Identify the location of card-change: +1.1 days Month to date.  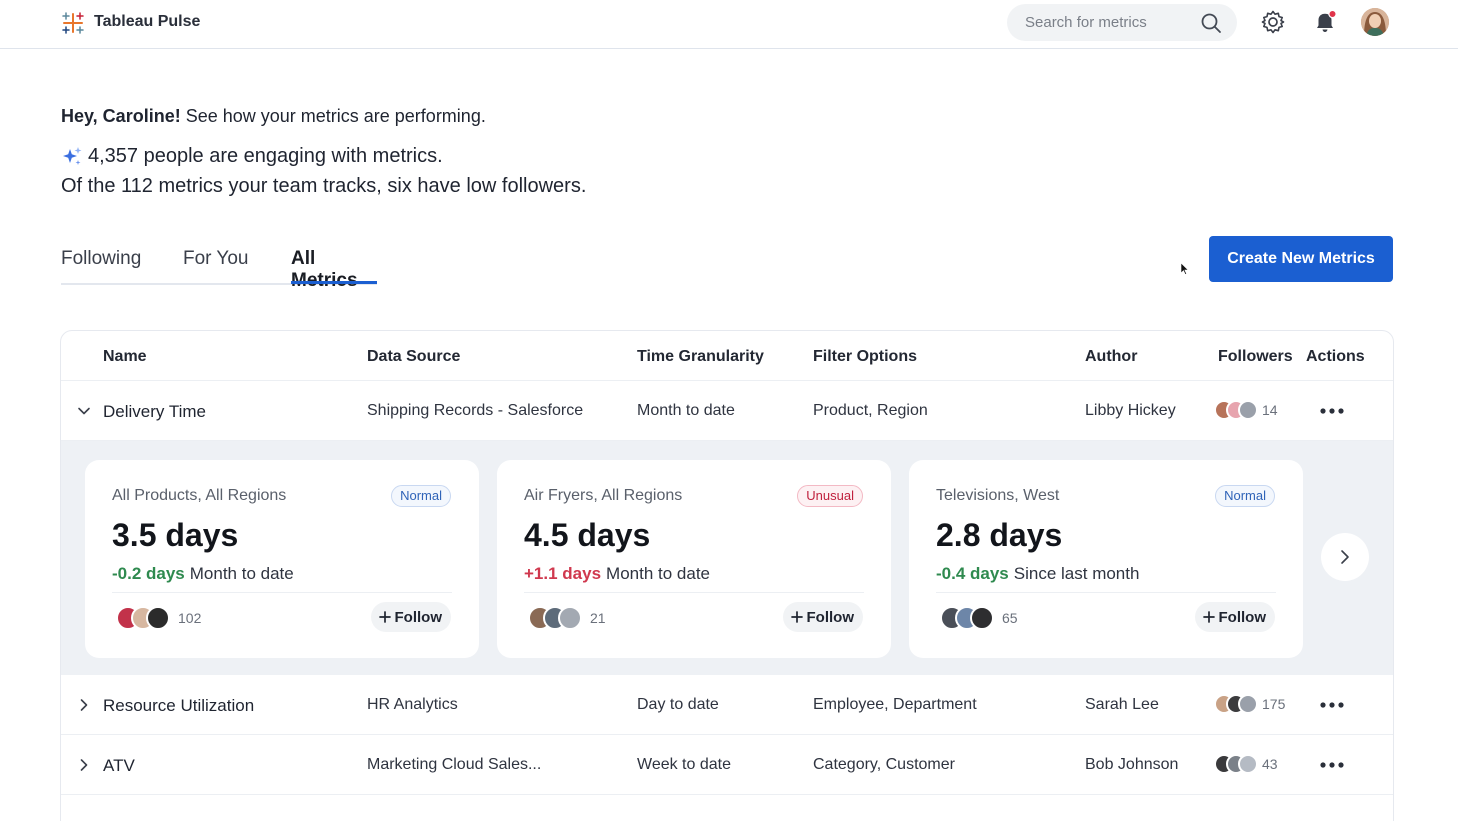
(617, 574).